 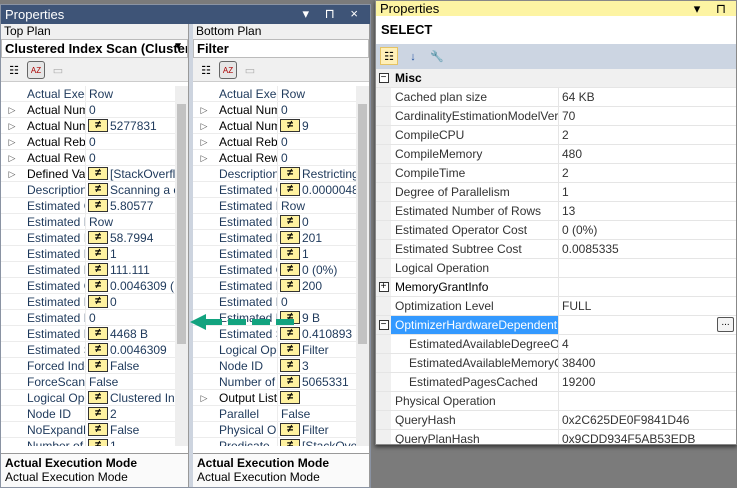 I want to click on property-row: Estimated Subtree Cost 0.0085335, so click(x=556, y=249).